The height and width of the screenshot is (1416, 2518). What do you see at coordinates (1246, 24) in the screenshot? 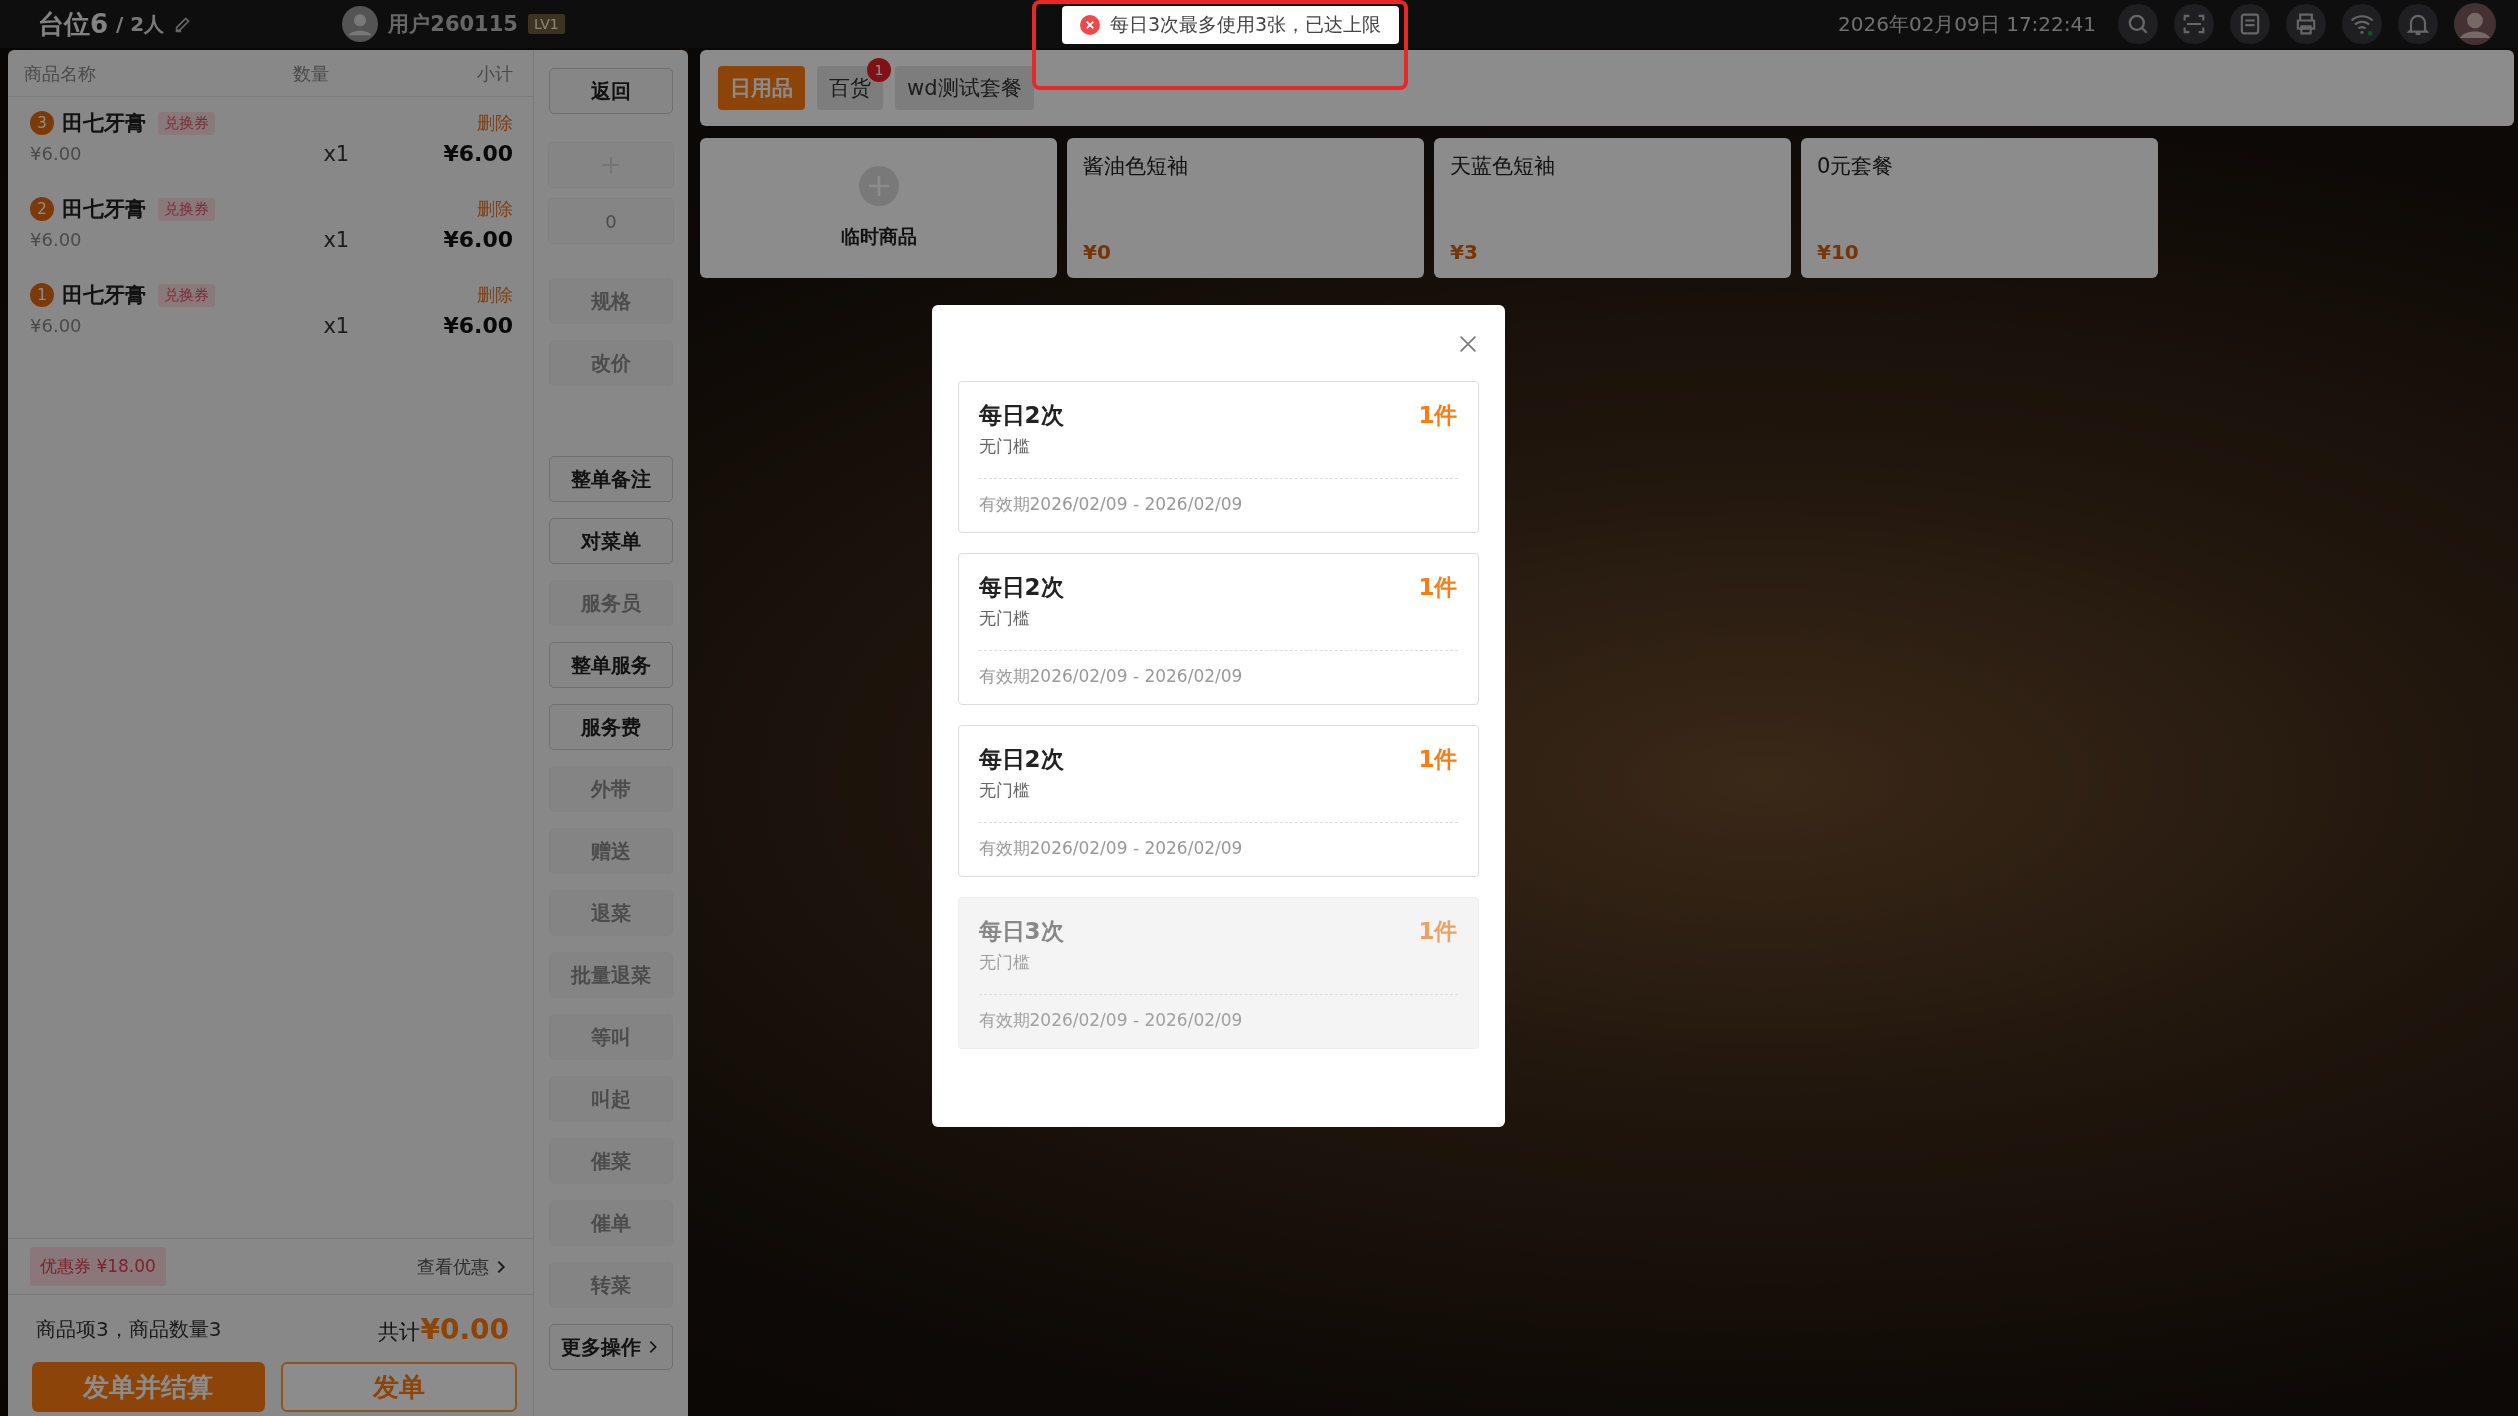
I see `toast-message: 每日3次最多使用3张，已达上限` at bounding box center [1246, 24].